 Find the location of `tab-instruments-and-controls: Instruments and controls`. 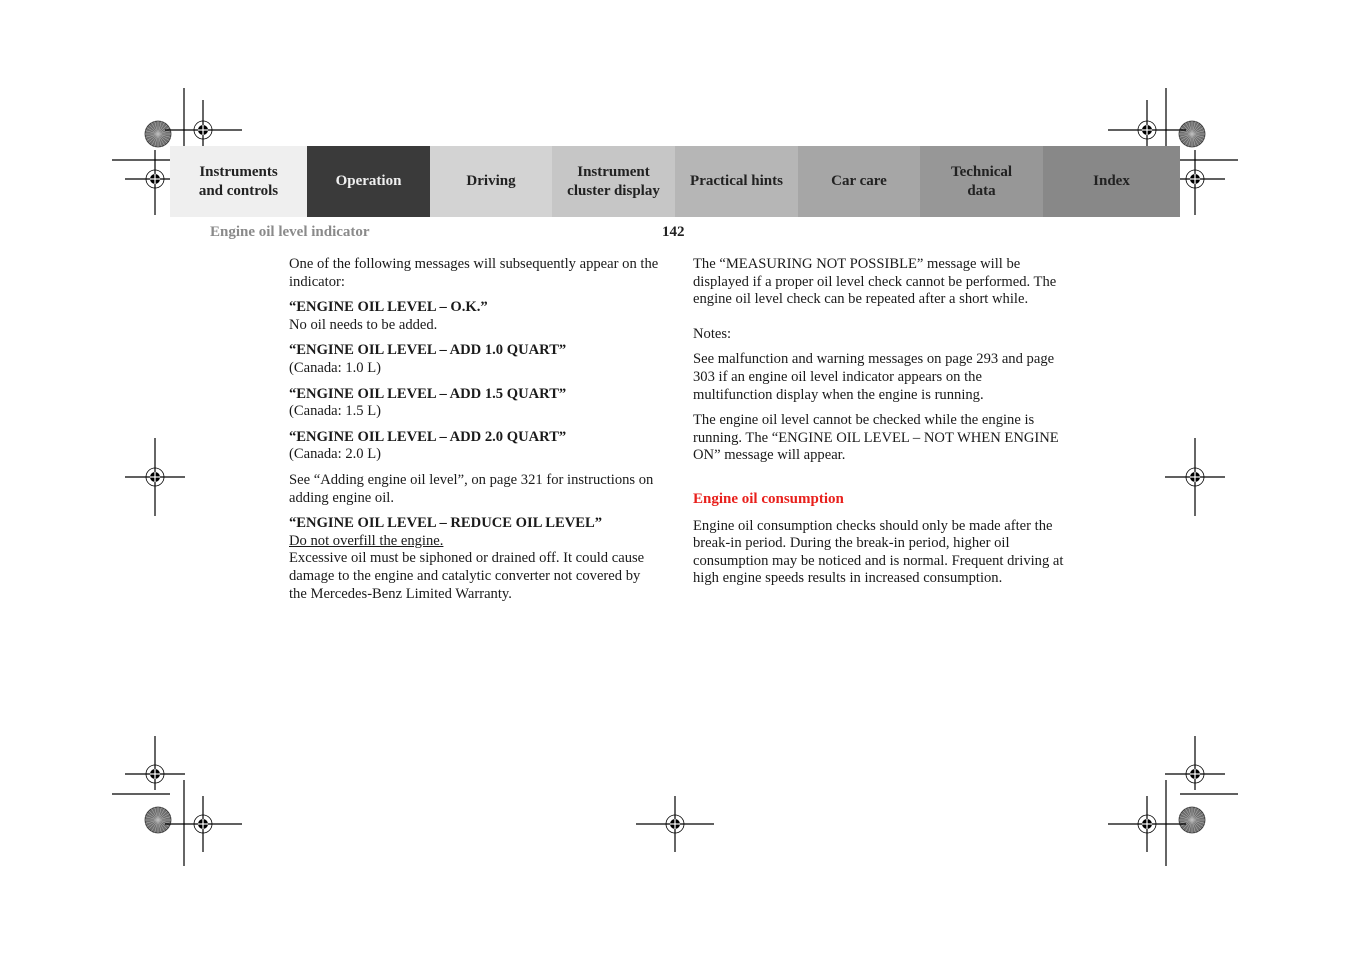

tab-instruments-and-controls: Instruments and controls is located at coordinates (238, 181).